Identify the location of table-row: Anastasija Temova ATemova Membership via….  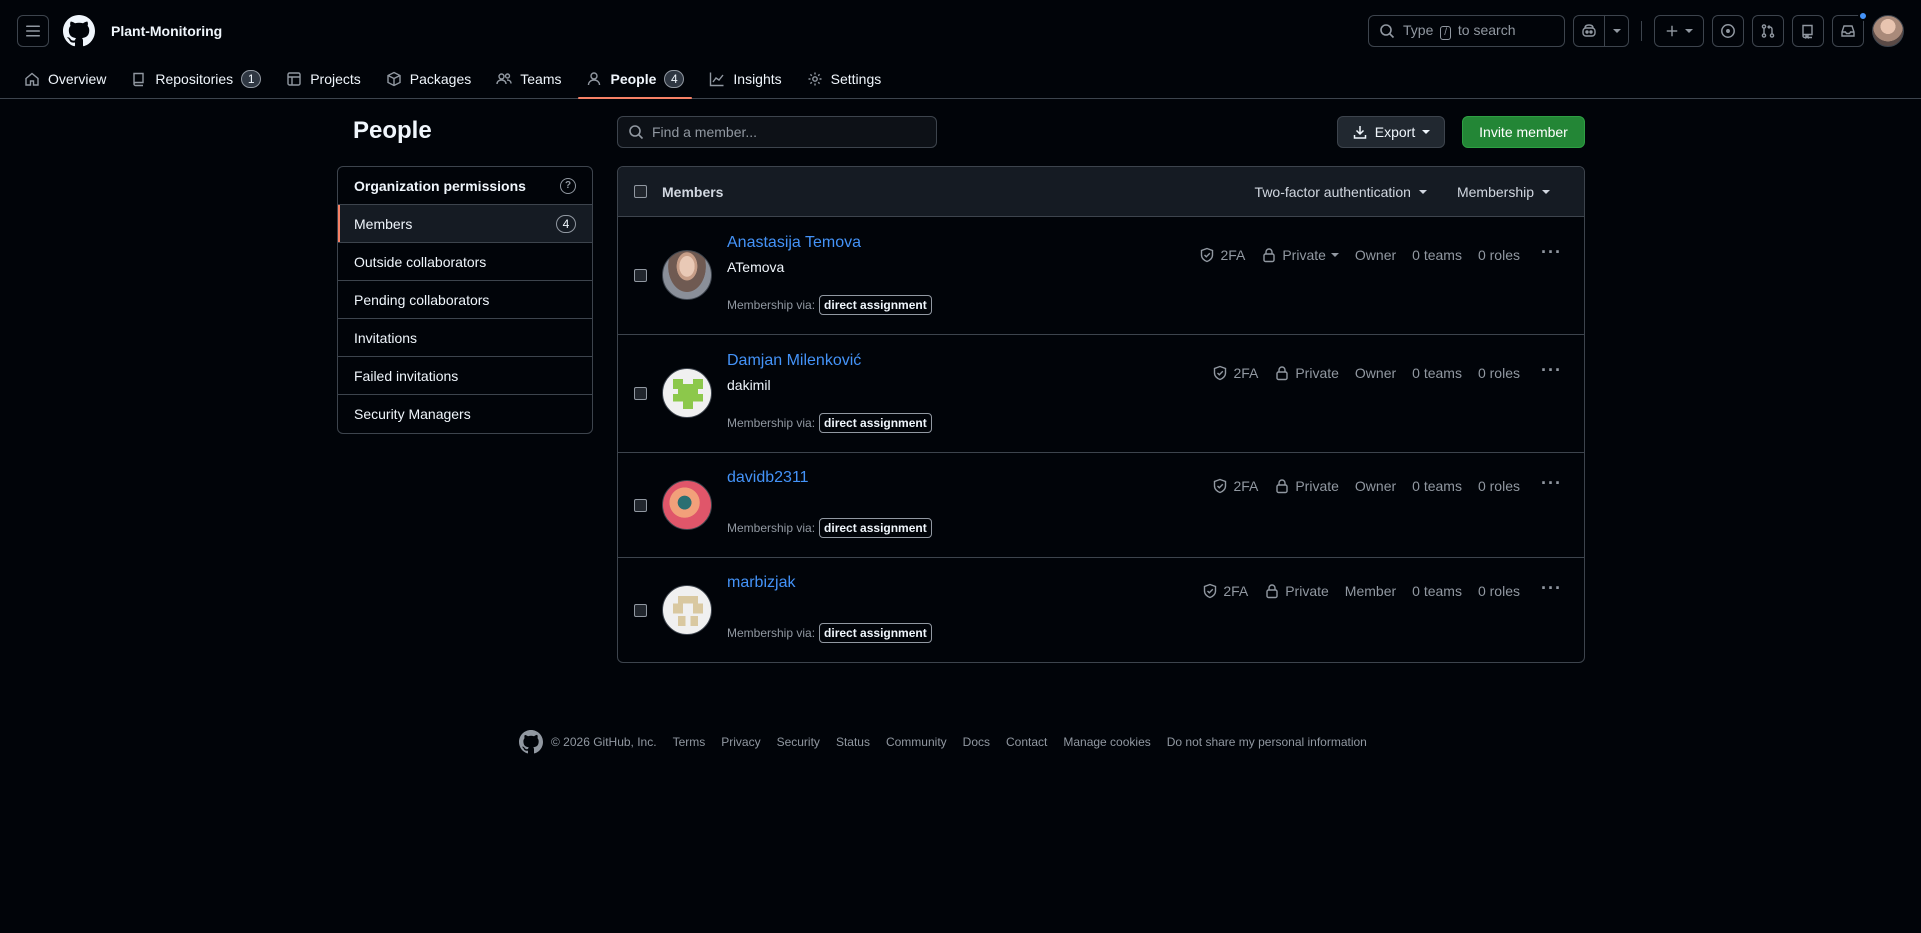
(1101, 276).